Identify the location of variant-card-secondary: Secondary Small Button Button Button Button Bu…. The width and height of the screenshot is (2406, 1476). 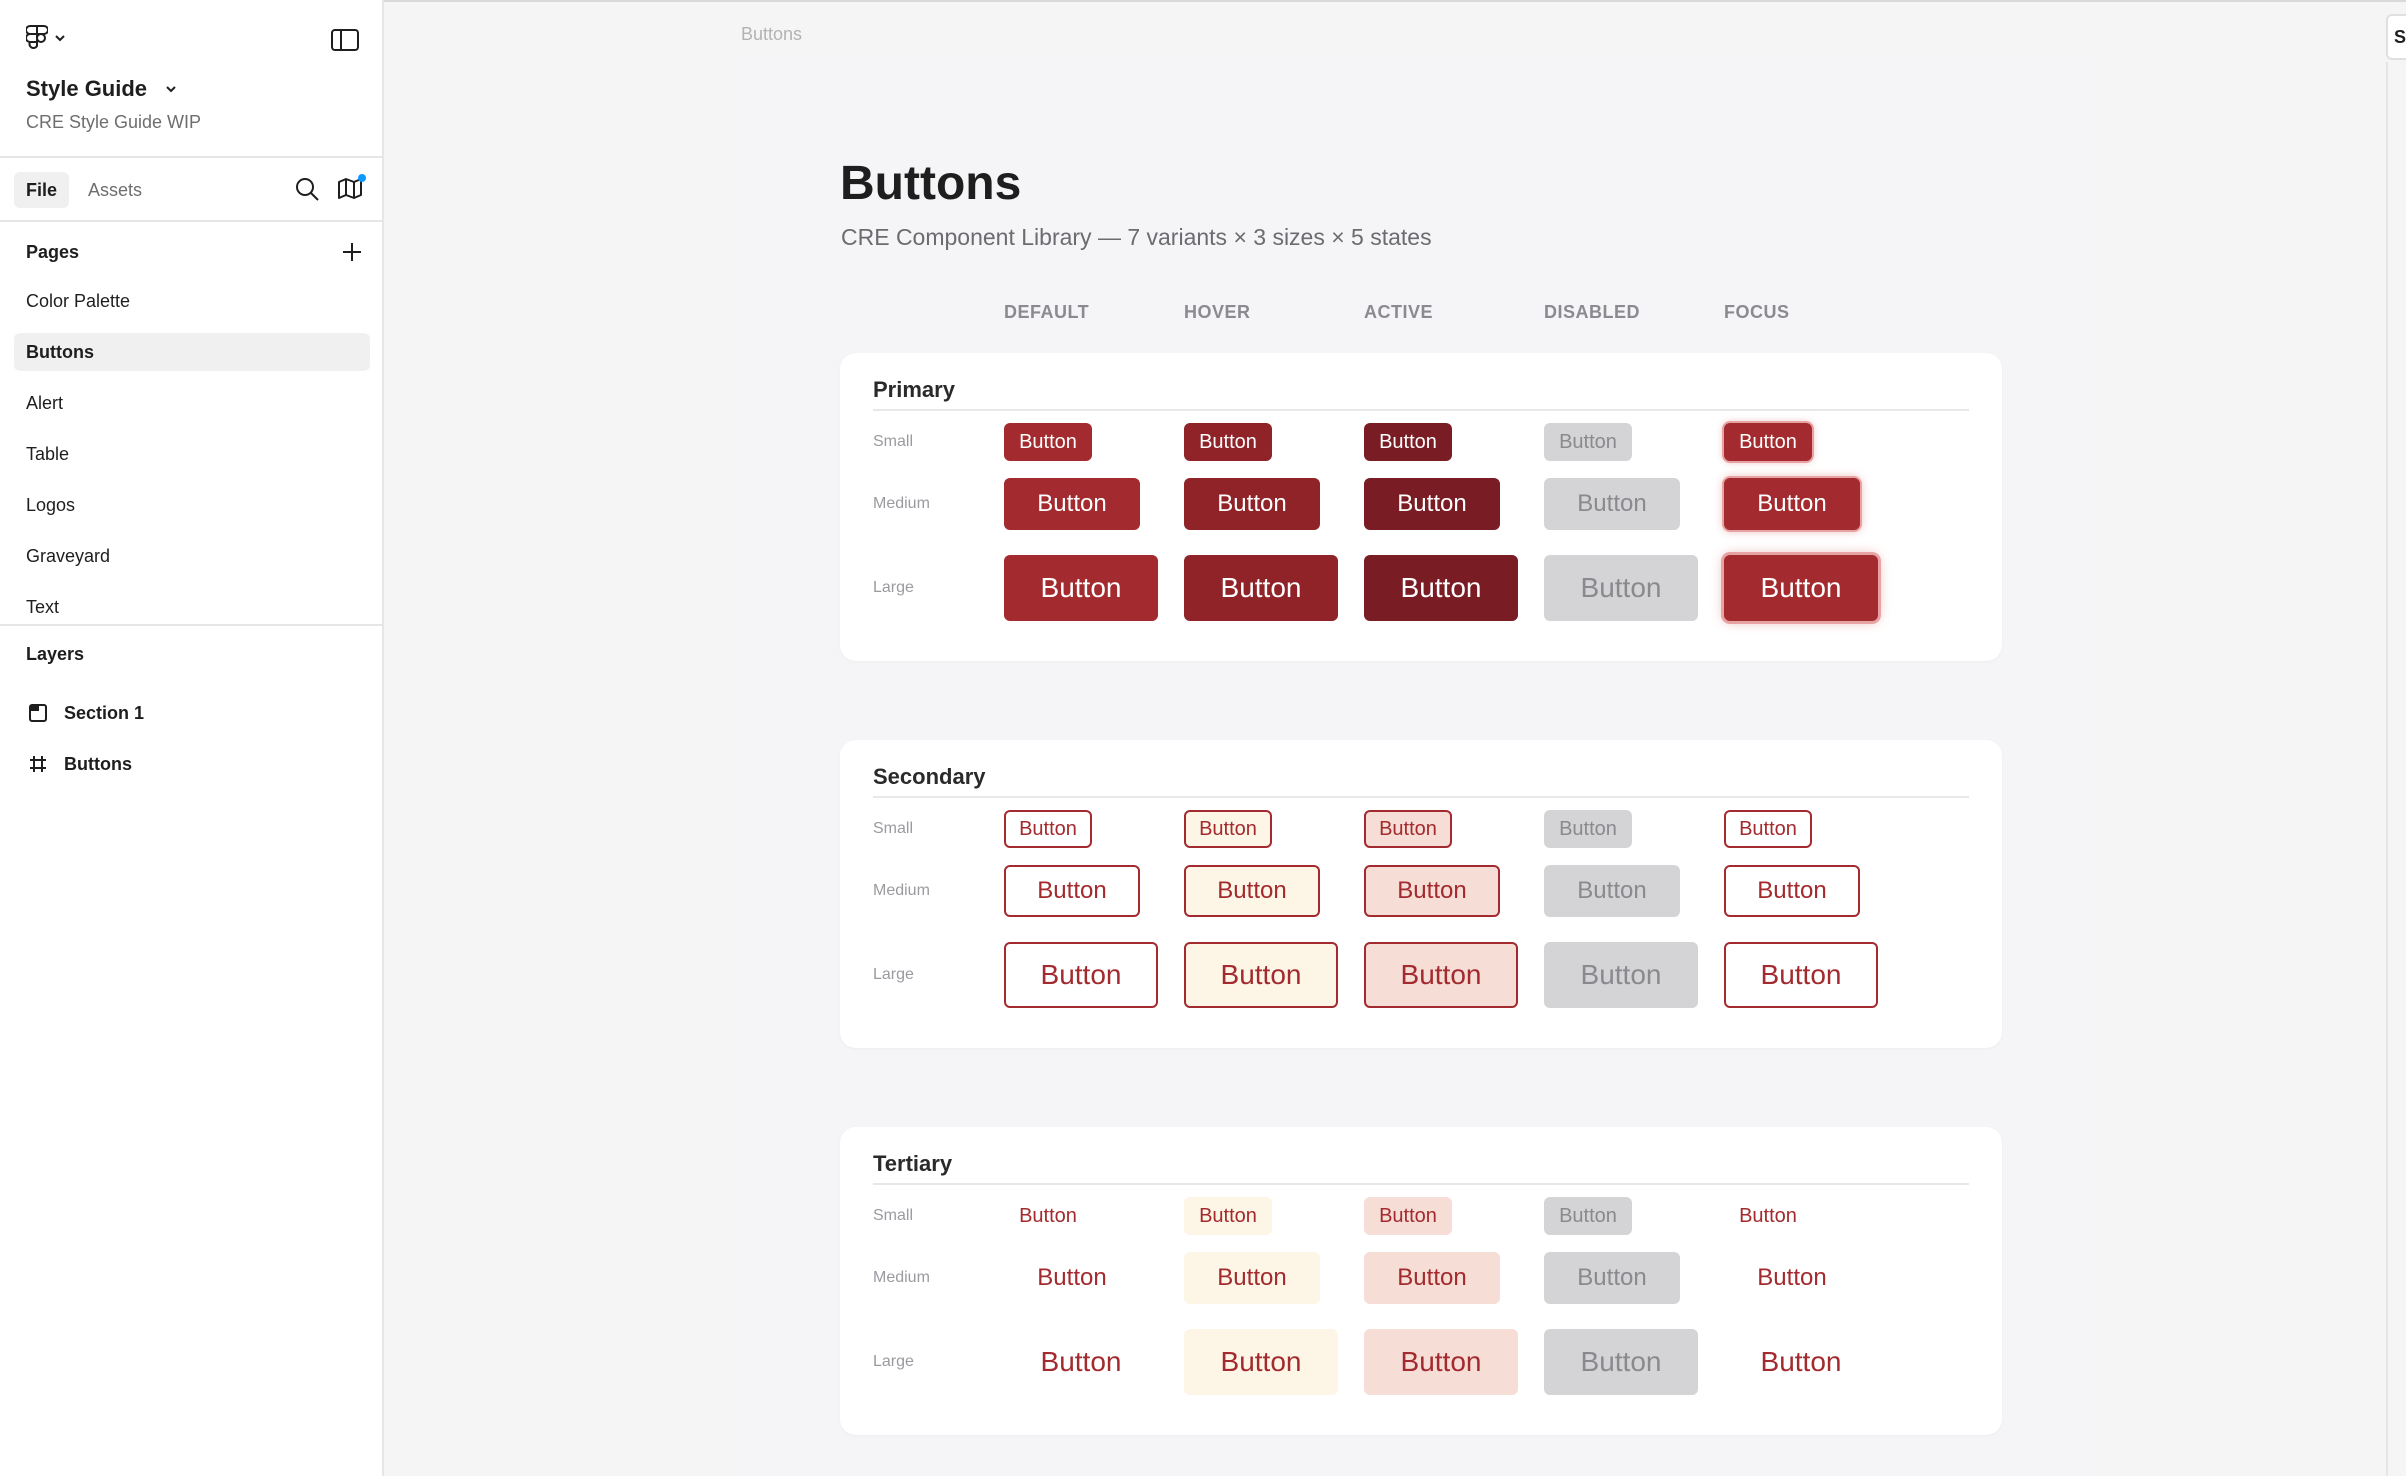
(1421, 894).